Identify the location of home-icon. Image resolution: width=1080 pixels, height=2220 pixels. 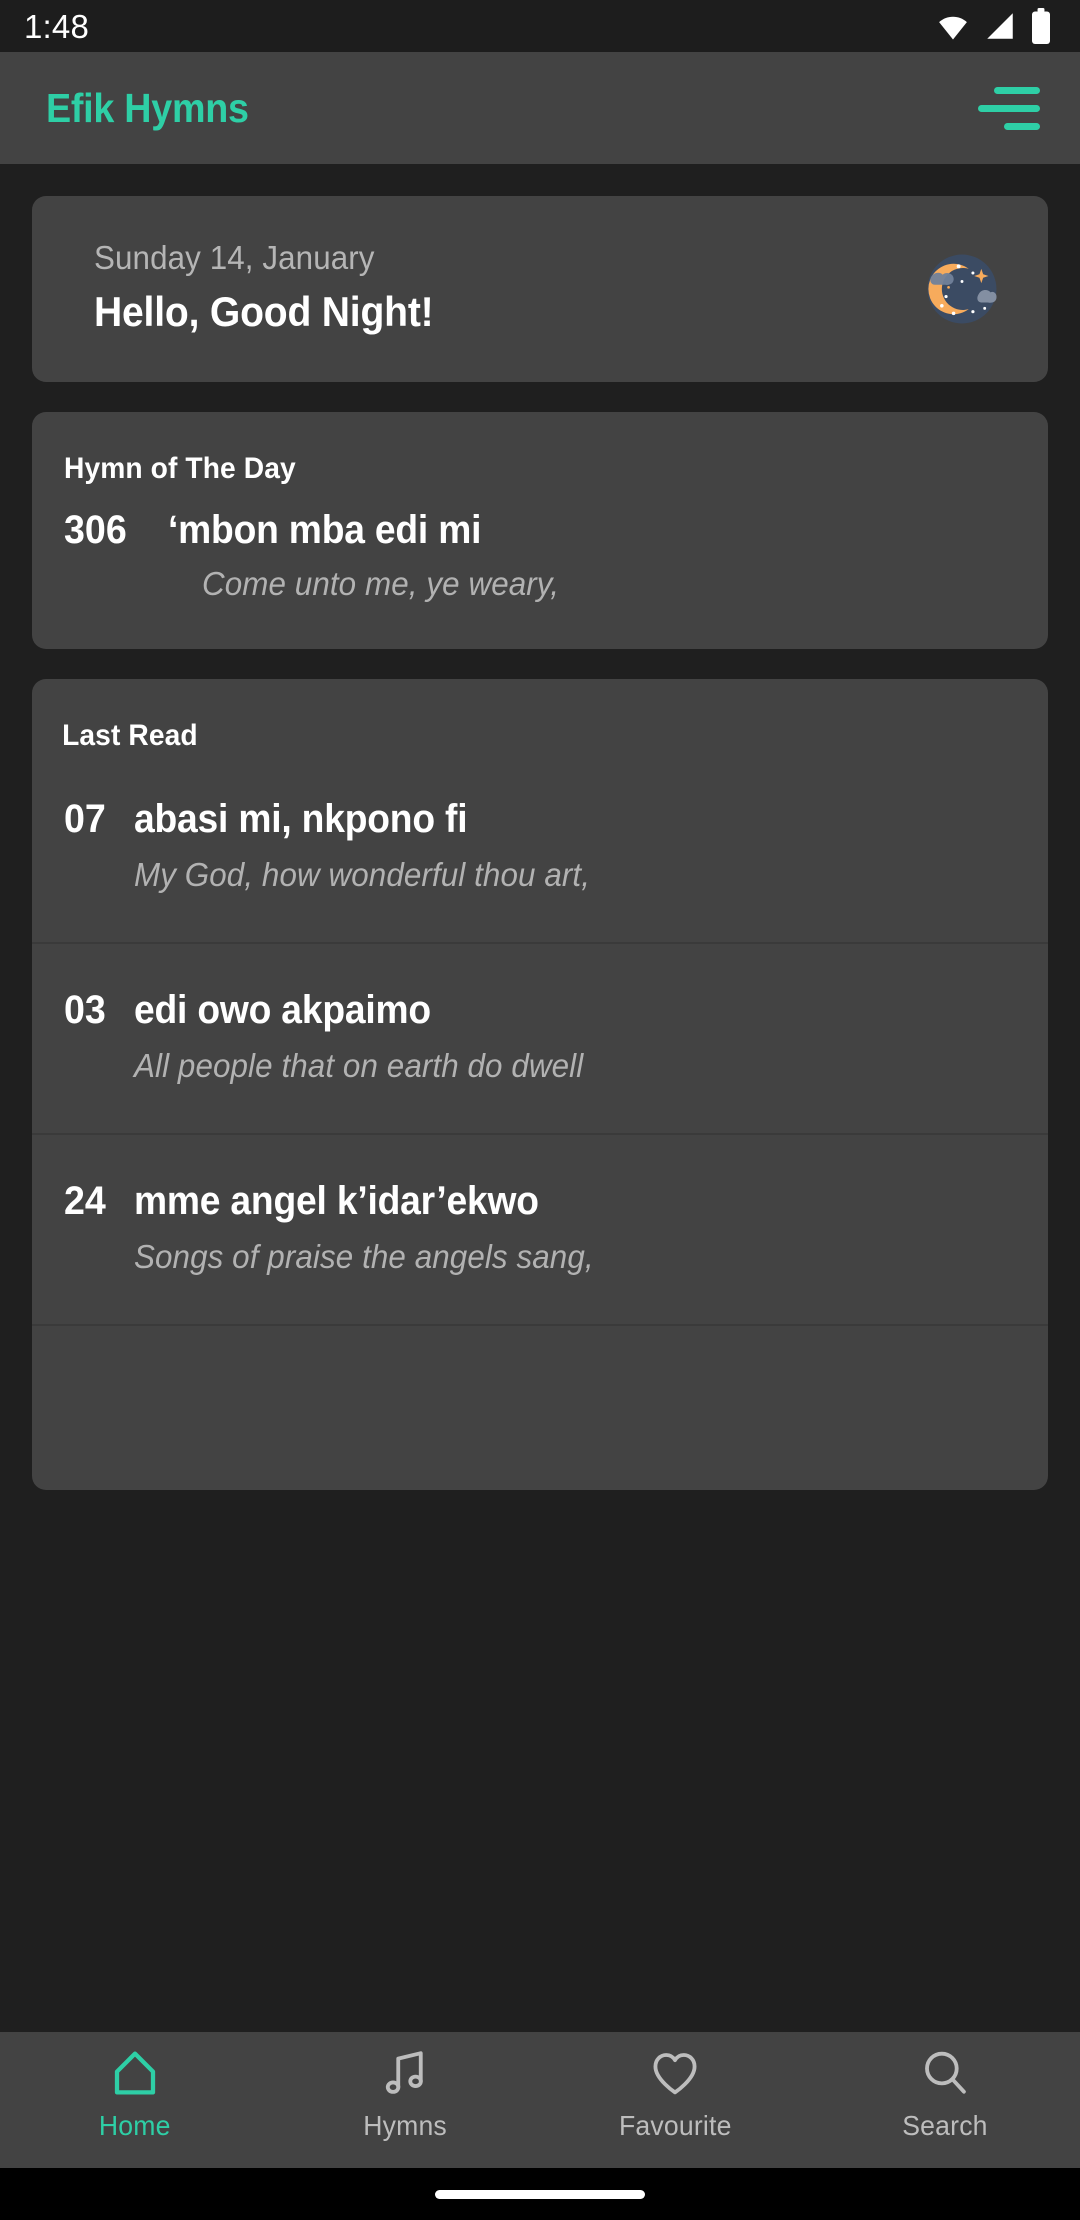
(135, 2073).